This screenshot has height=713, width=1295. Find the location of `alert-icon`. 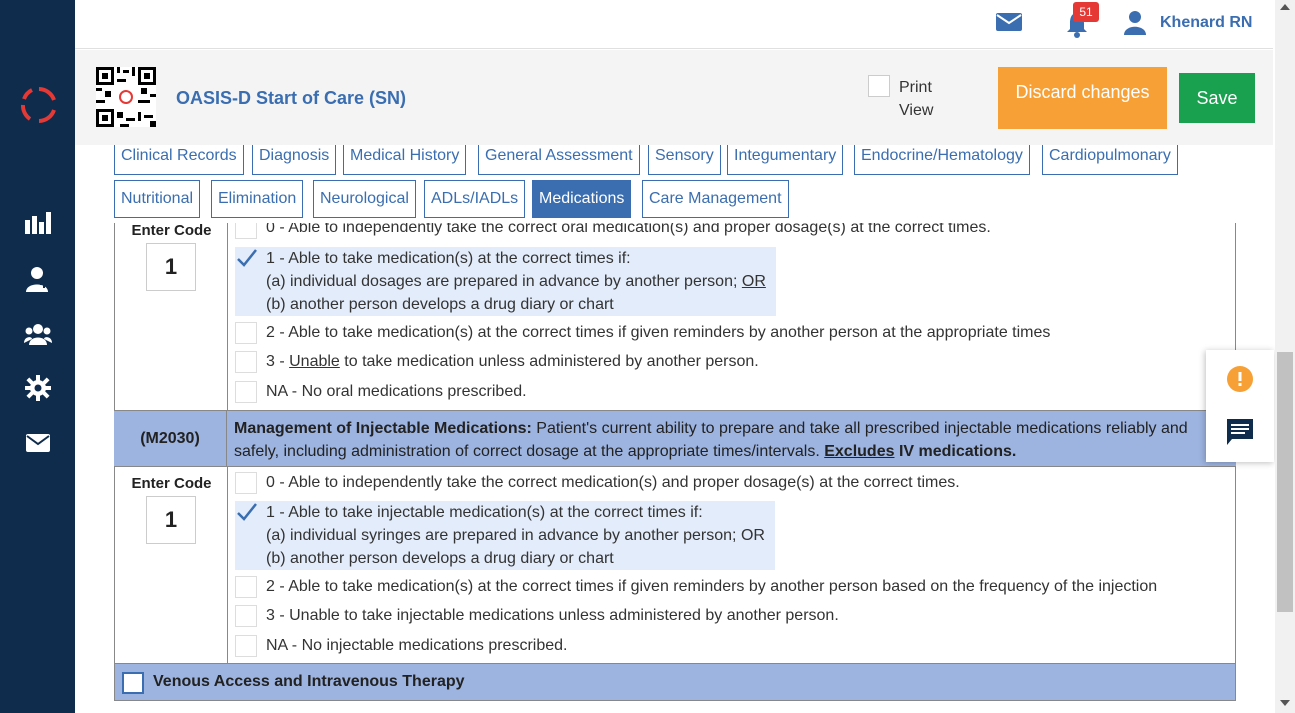

alert-icon is located at coordinates (1240, 379).